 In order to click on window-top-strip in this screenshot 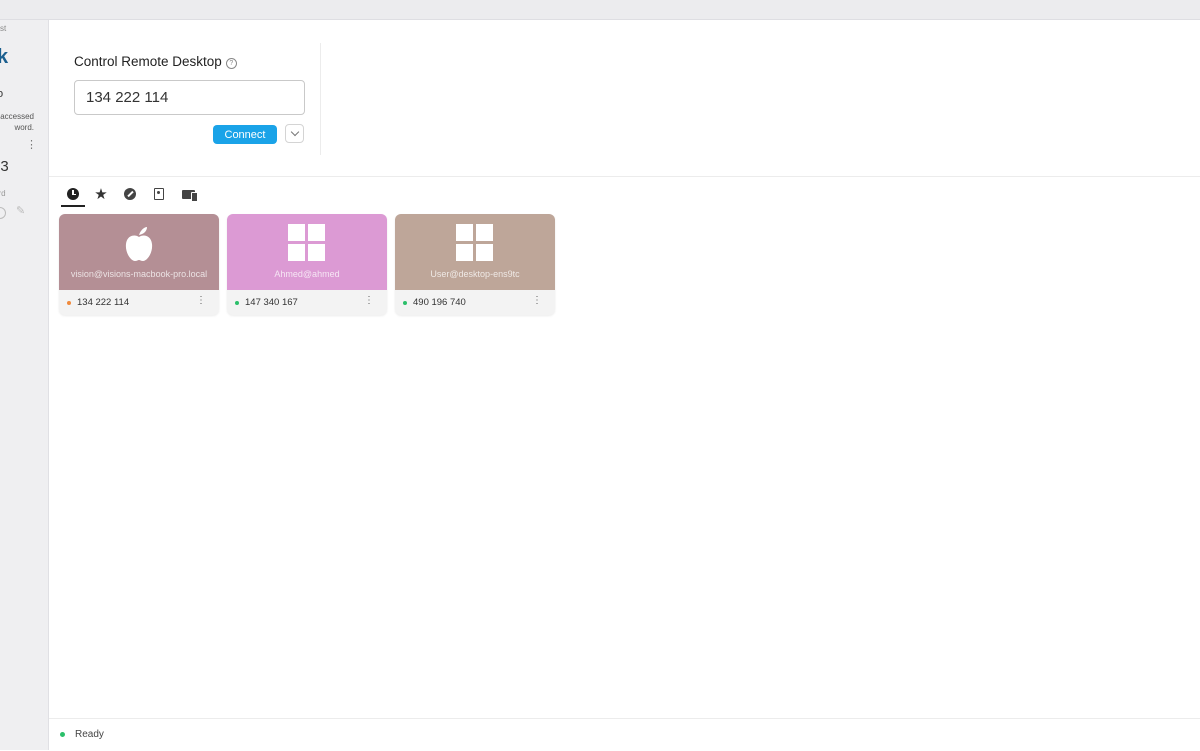, I will do `click(600, 10)`.